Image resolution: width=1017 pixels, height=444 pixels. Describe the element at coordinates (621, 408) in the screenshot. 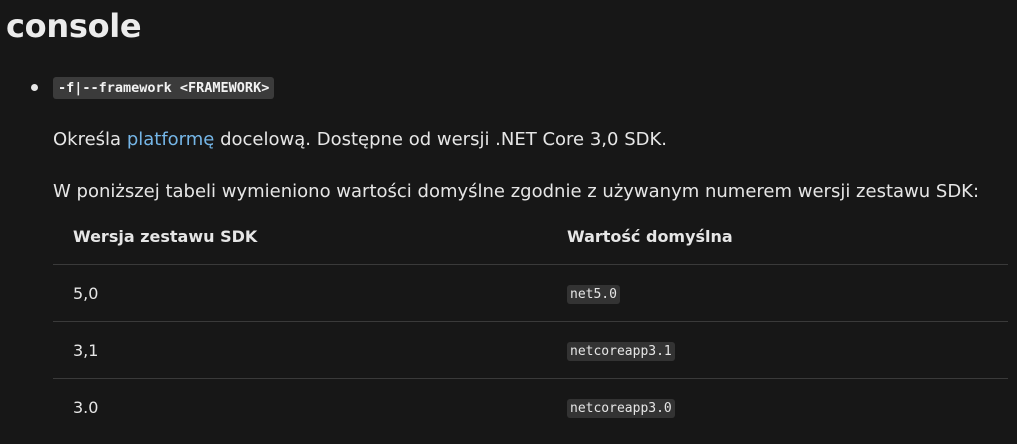

I see `default-value-code: netcoreapp3.0` at that location.